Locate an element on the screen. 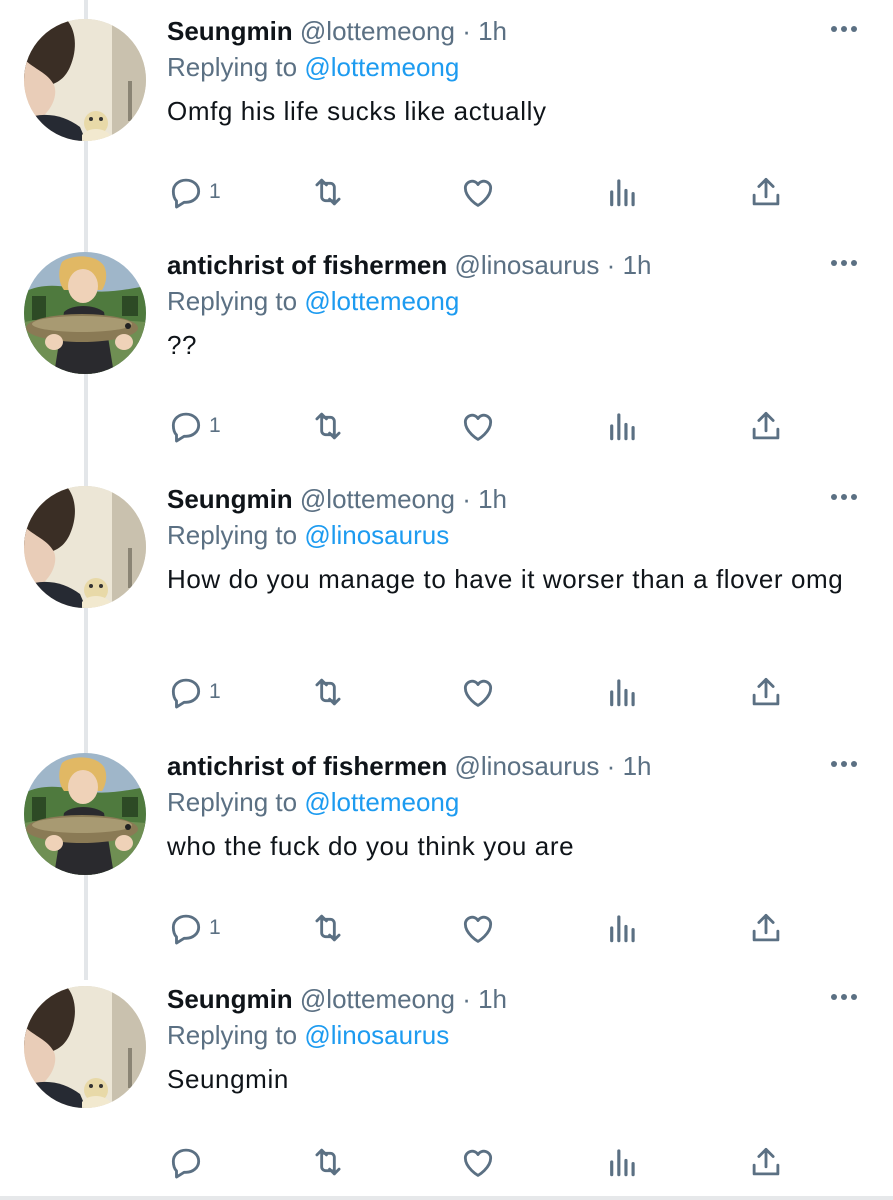  reply-button is located at coordinates (186, 1162).